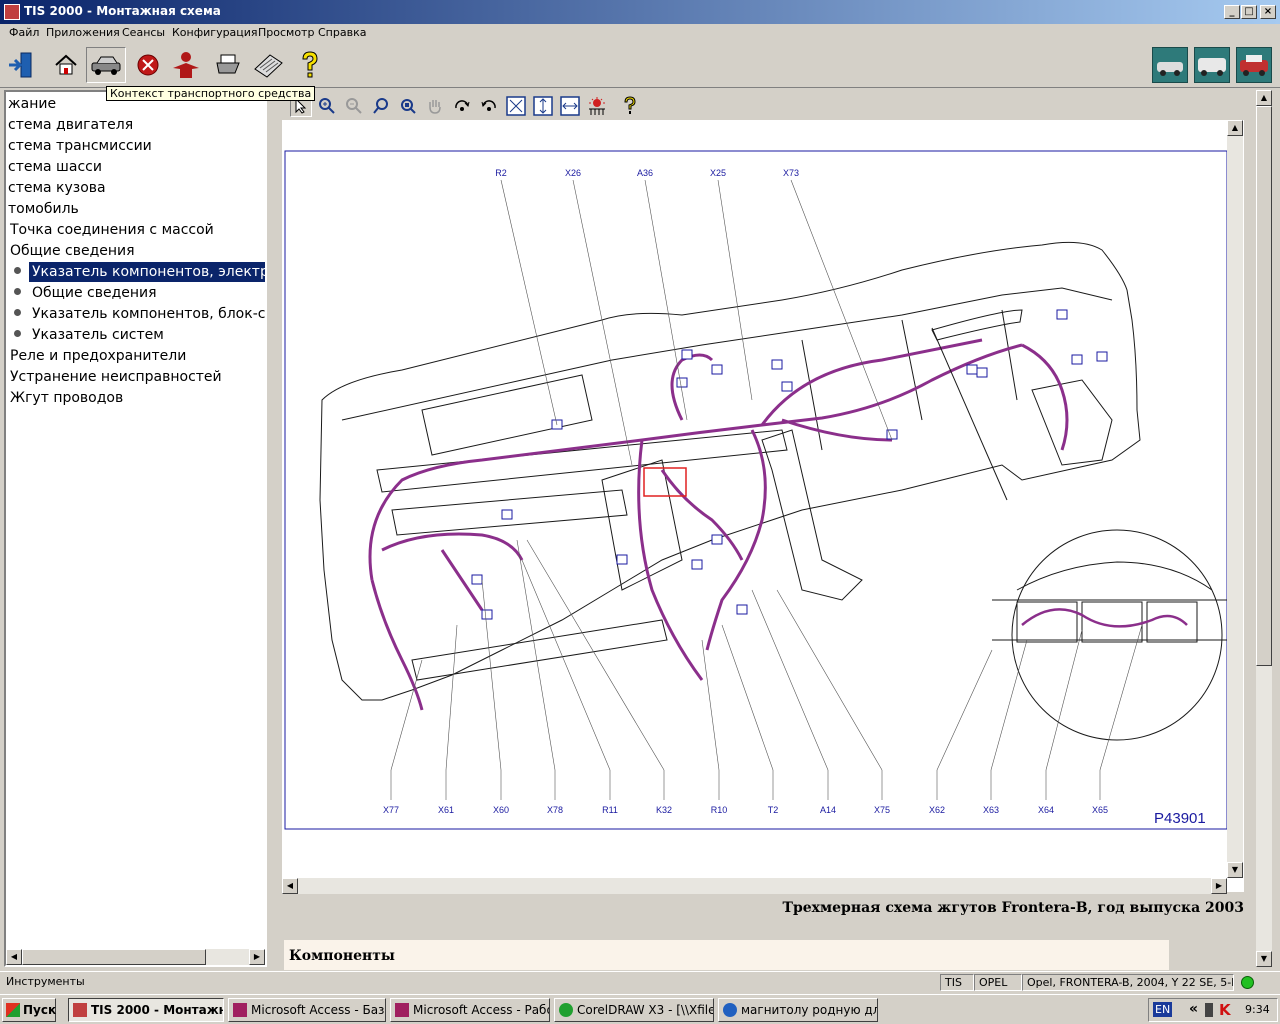  Describe the element at coordinates (122, 11) in the screenshot. I see `window-title: TIS 2000 - Монтажная схема` at that location.